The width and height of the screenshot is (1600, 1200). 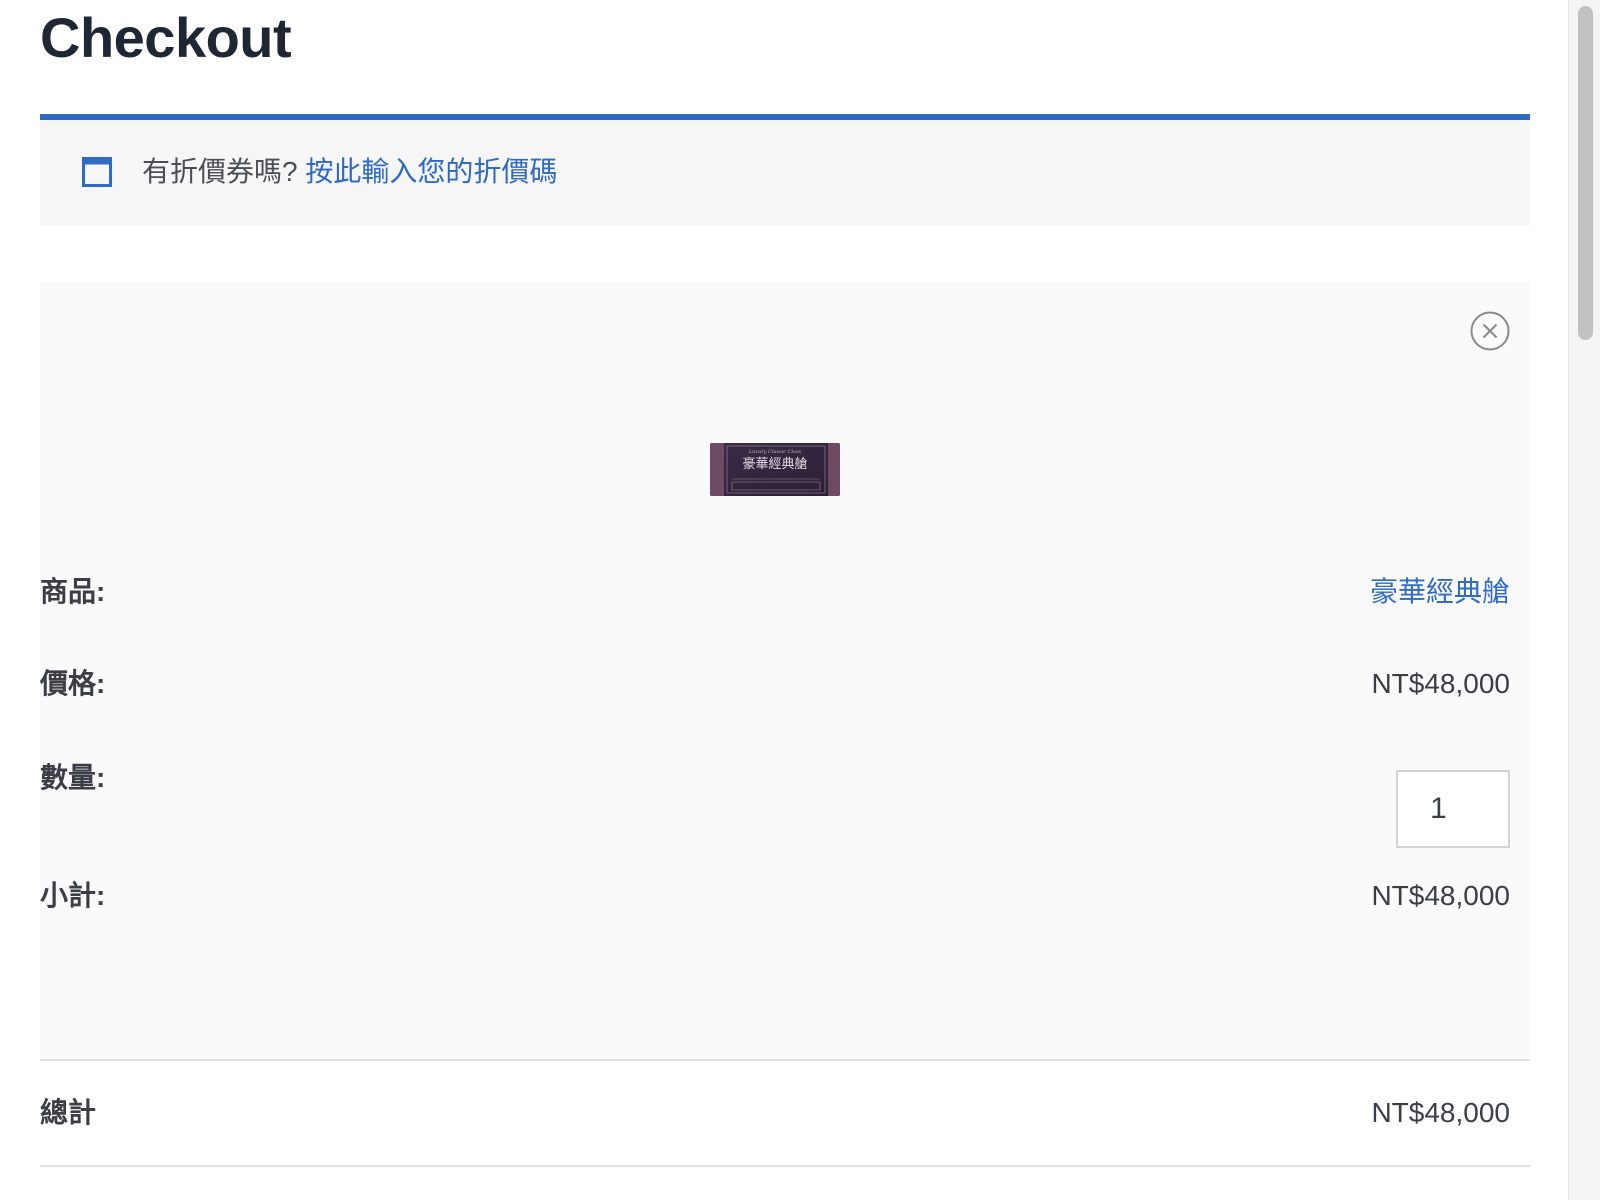 I want to click on totals-bottom-divider, so click(x=785, y=1166).